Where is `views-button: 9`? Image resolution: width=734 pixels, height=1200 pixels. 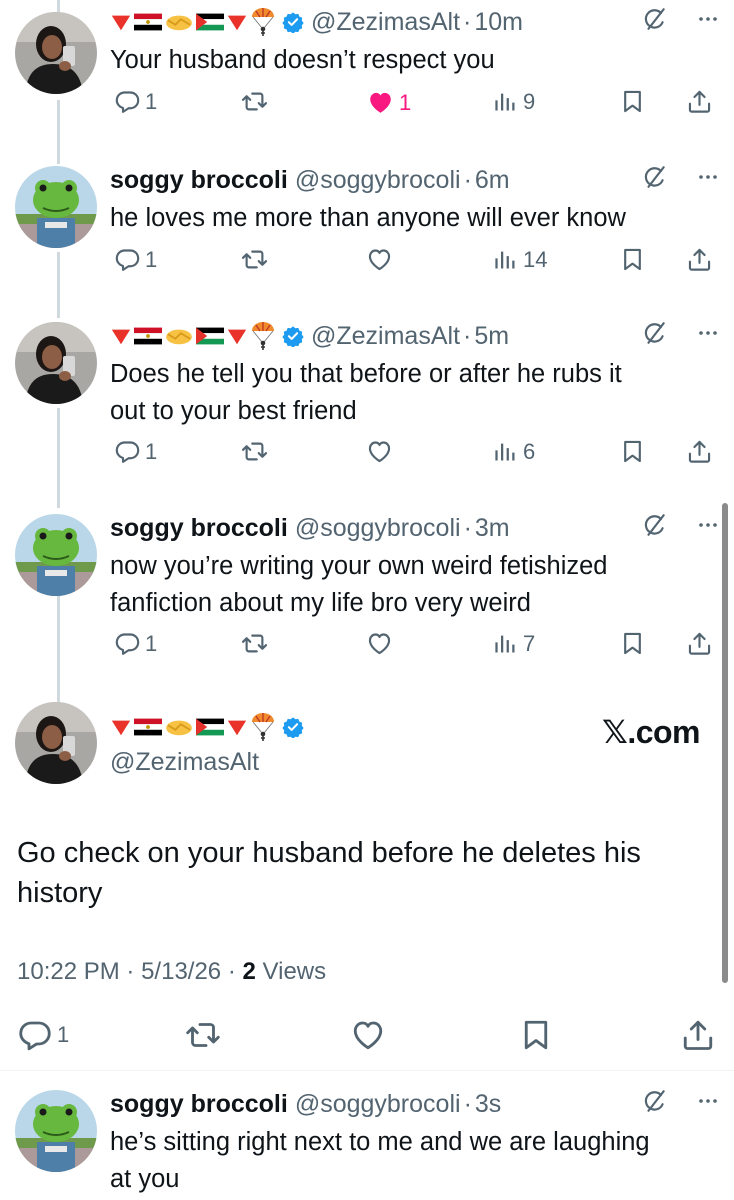
views-button: 9 is located at coordinates (513, 101).